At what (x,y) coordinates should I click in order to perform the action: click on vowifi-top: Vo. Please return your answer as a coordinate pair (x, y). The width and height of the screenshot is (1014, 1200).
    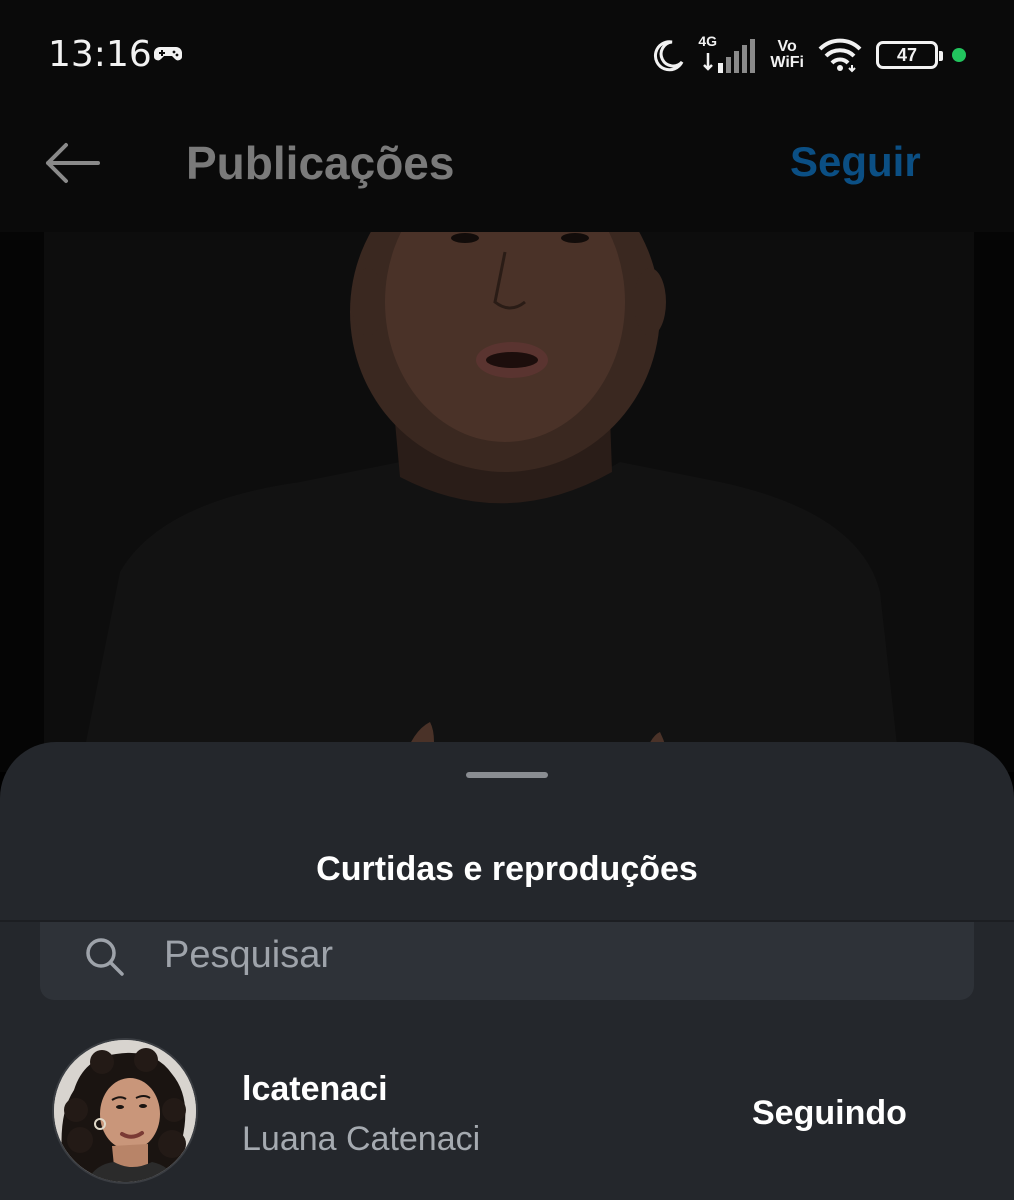
    Looking at the image, I should click on (787, 46).